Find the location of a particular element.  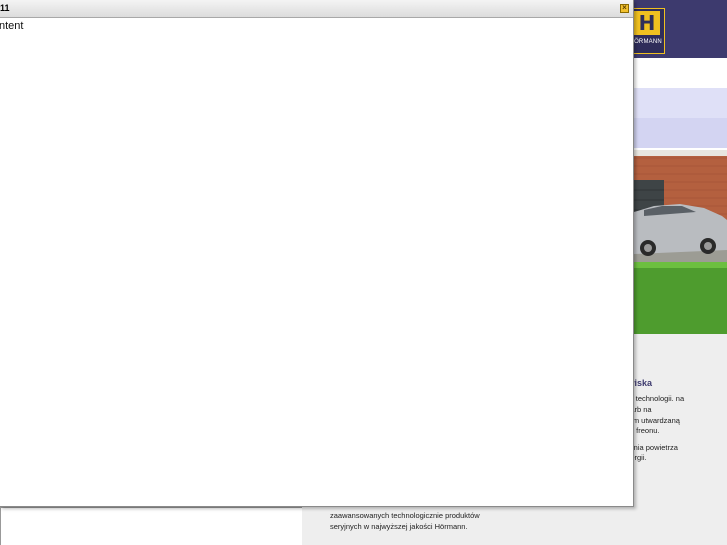

popup-titlebar: 11 × is located at coordinates (316, 9).